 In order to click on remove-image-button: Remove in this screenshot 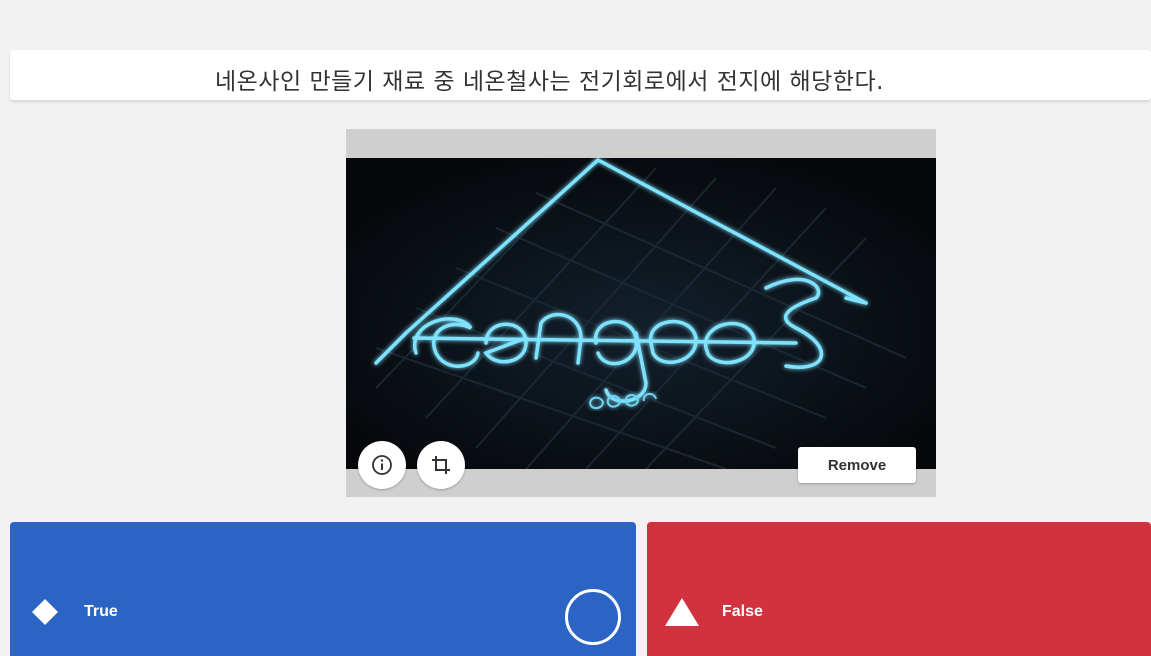, I will do `click(857, 465)`.